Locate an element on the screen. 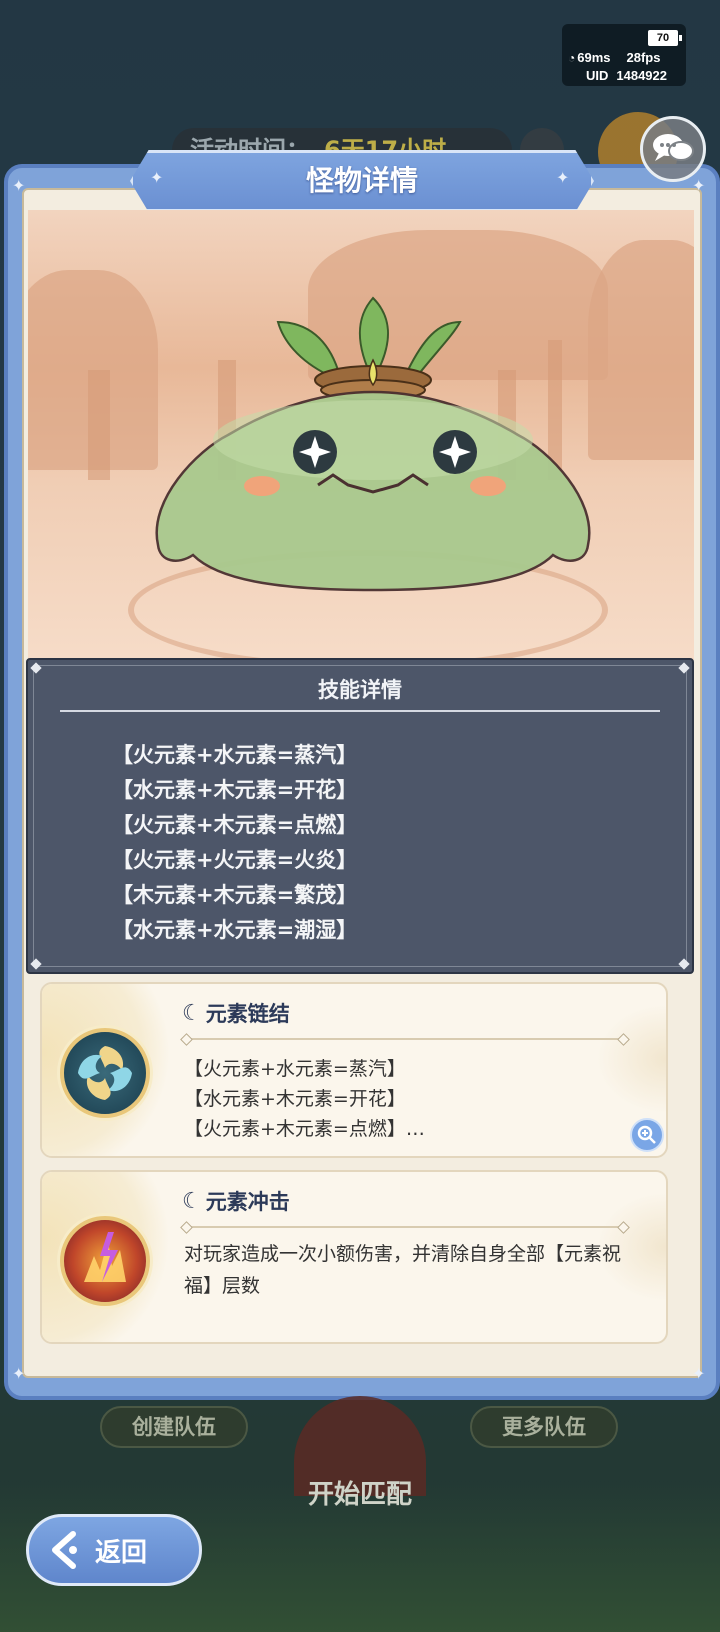  ability-description: 对玩家造成一次小额伤害，并清除自身全部【元素祝福】层数 is located at coordinates (403, 1270).